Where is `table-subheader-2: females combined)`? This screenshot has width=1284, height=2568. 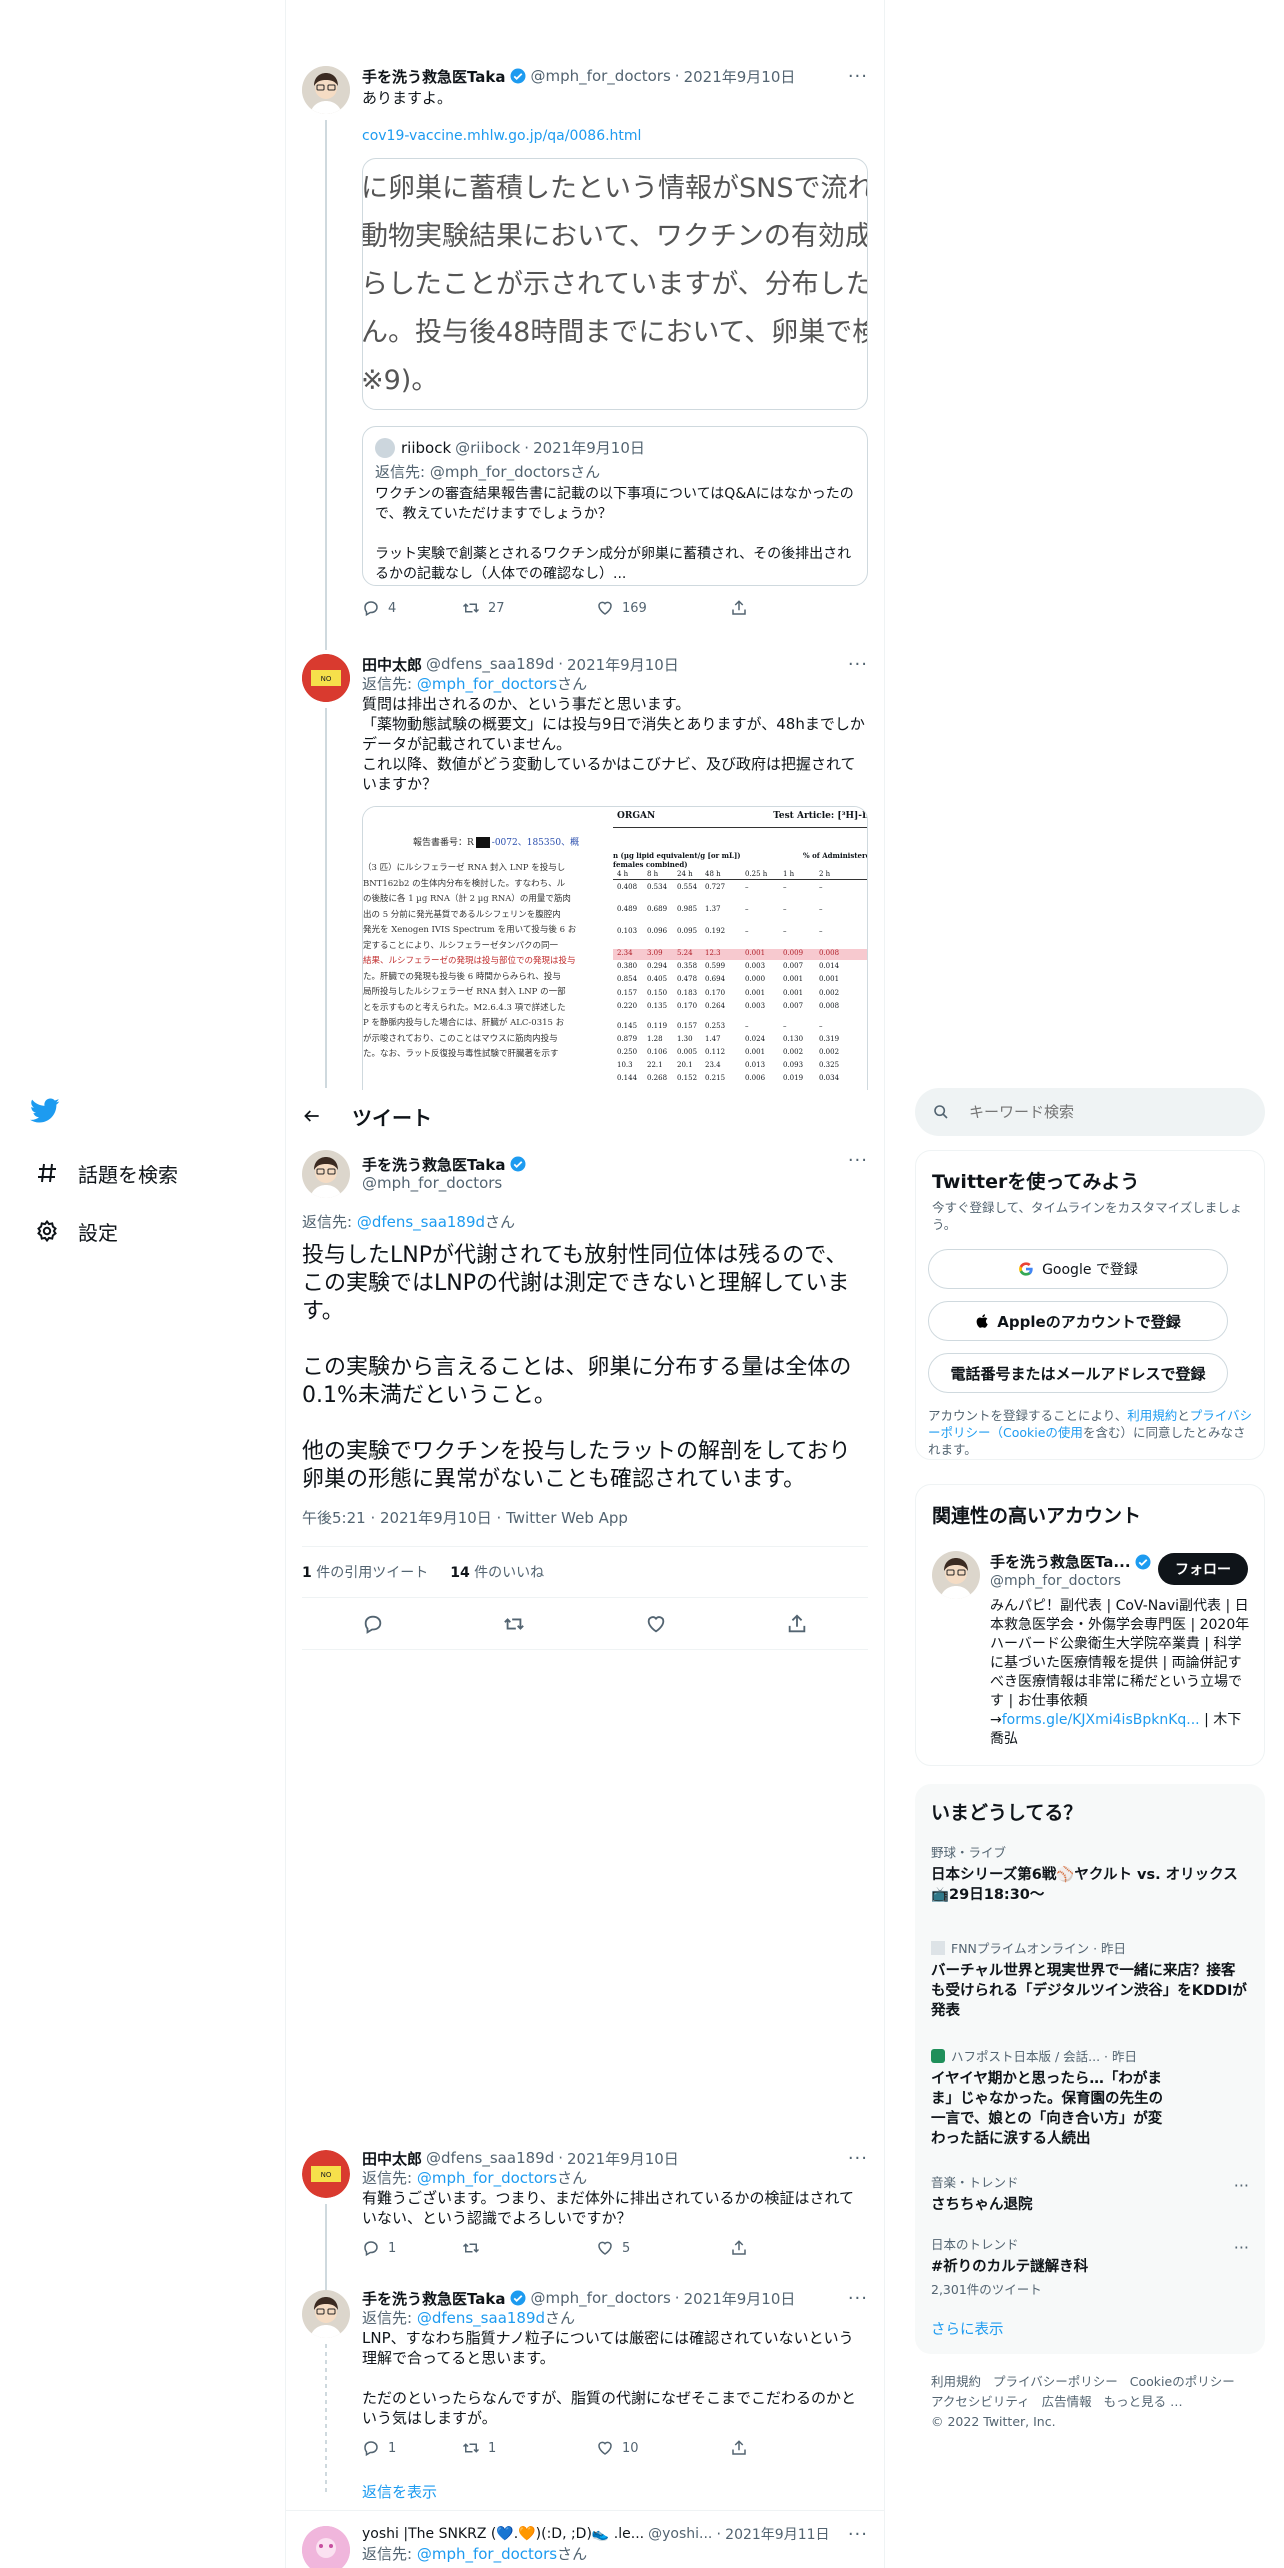 table-subheader-2: females combined) is located at coordinates (650, 864).